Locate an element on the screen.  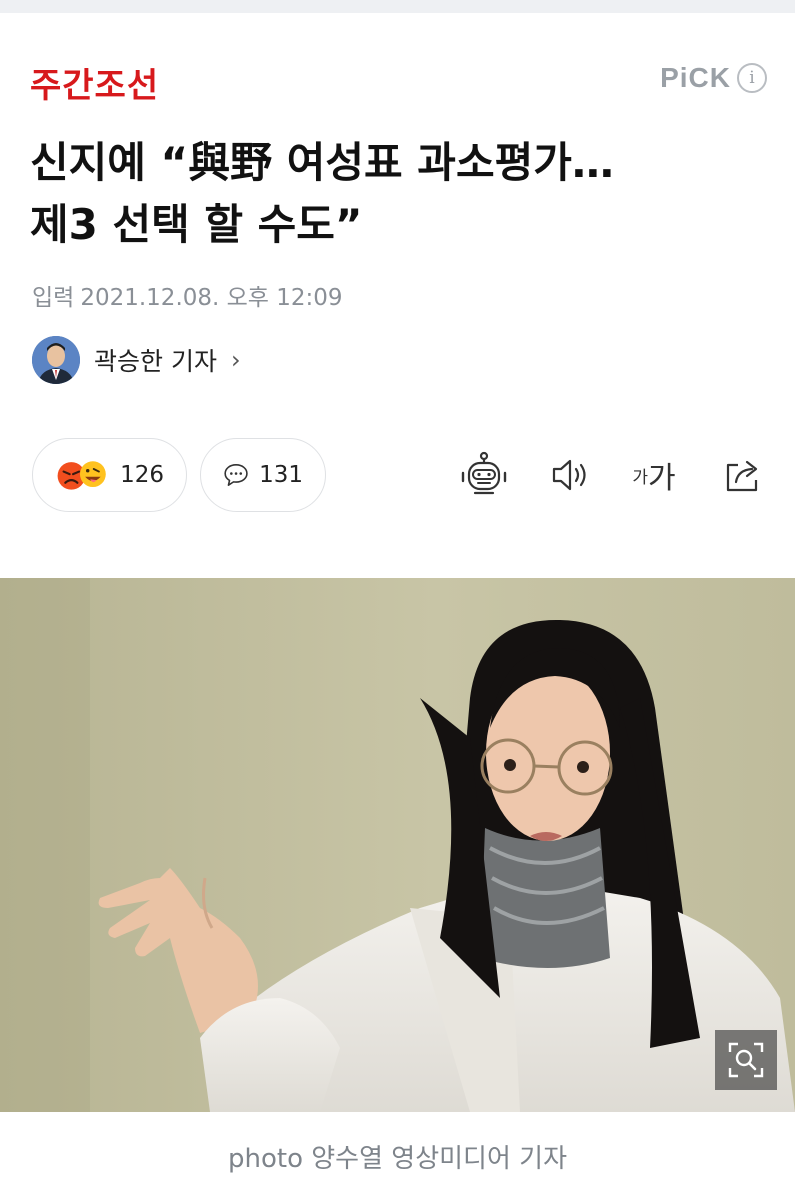
date-value: 2021.12.08. 오후 12:09 is located at coordinates (211, 298).